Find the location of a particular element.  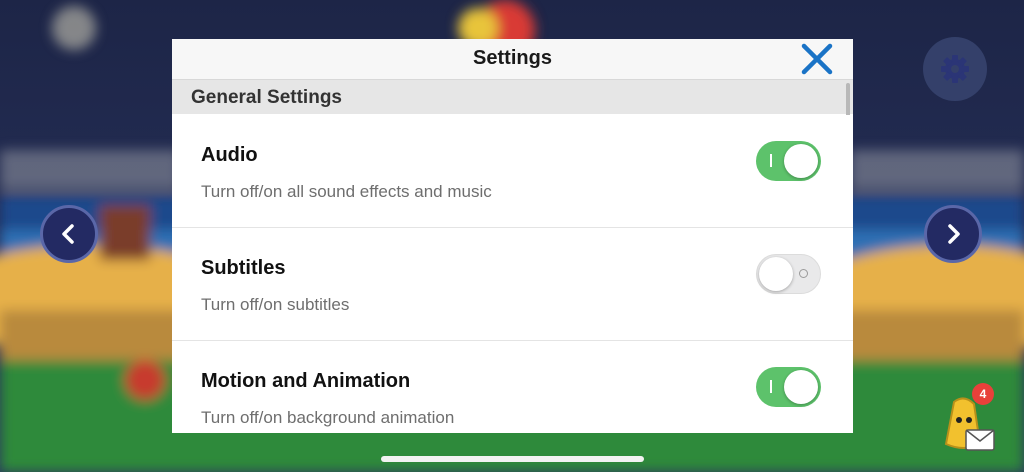

close-button is located at coordinates (817, 59).